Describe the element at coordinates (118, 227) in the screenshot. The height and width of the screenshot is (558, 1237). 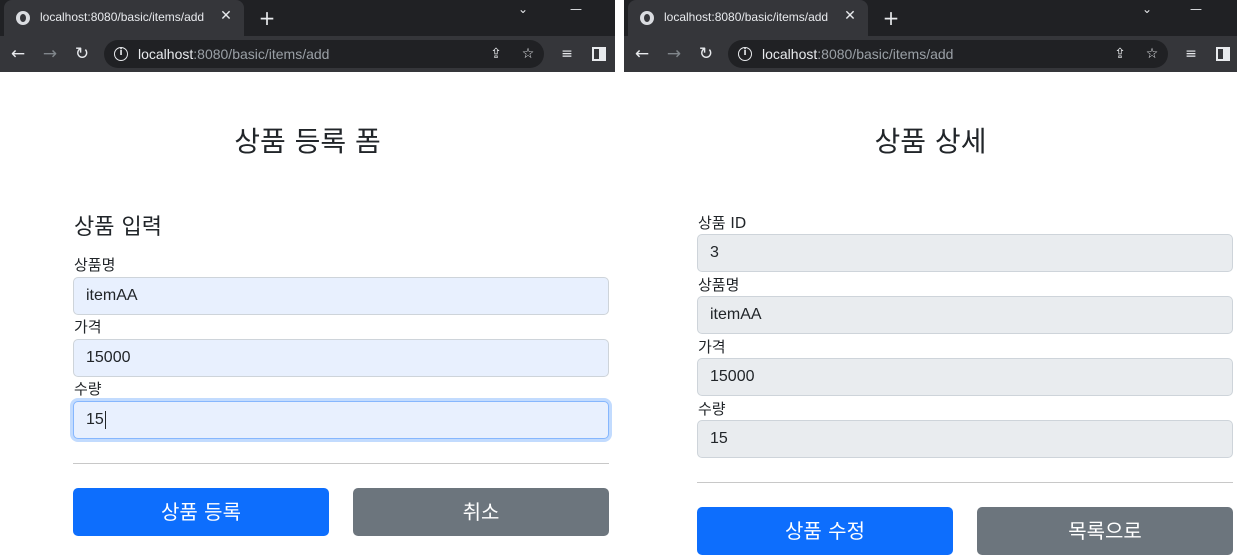
I see `section-title: 상품 입력` at that location.